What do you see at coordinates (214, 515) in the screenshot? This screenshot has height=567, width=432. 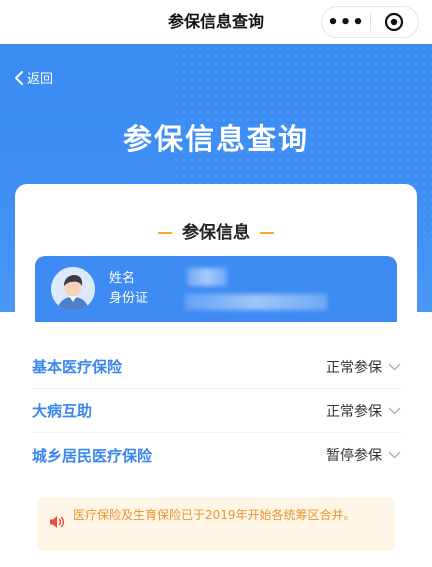 I see `notice-text: 医疗保险及生育保险已于2019年开始各统筹区合并。` at bounding box center [214, 515].